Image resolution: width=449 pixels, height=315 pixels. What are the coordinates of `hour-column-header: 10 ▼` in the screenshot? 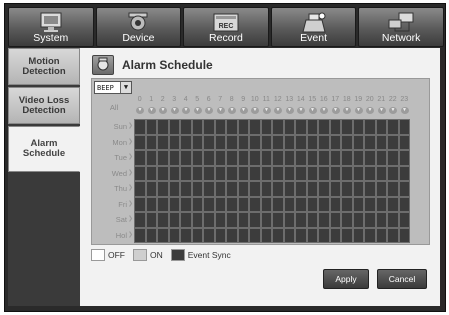 It's located at (255, 107).